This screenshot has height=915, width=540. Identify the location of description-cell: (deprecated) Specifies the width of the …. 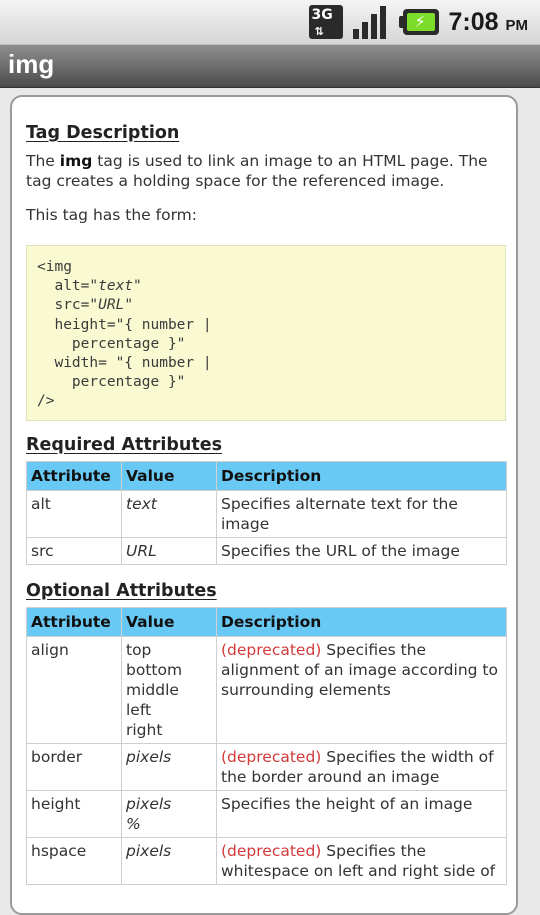
(361, 767).